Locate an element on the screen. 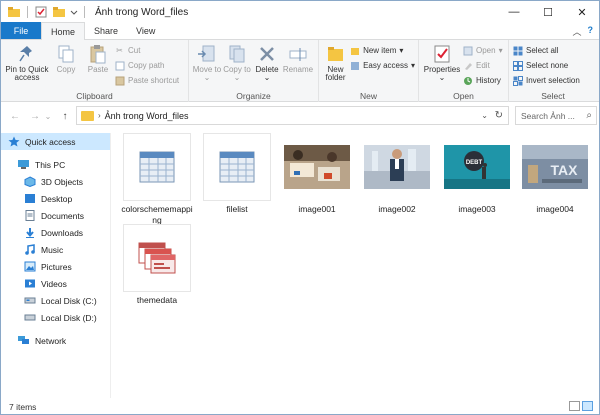  edit-button: Edit is located at coordinates (482, 65).